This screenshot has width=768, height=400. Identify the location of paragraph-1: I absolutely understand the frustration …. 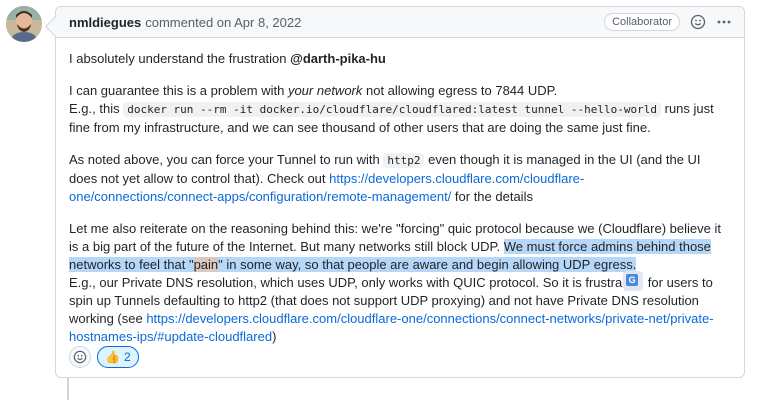
(400, 59).